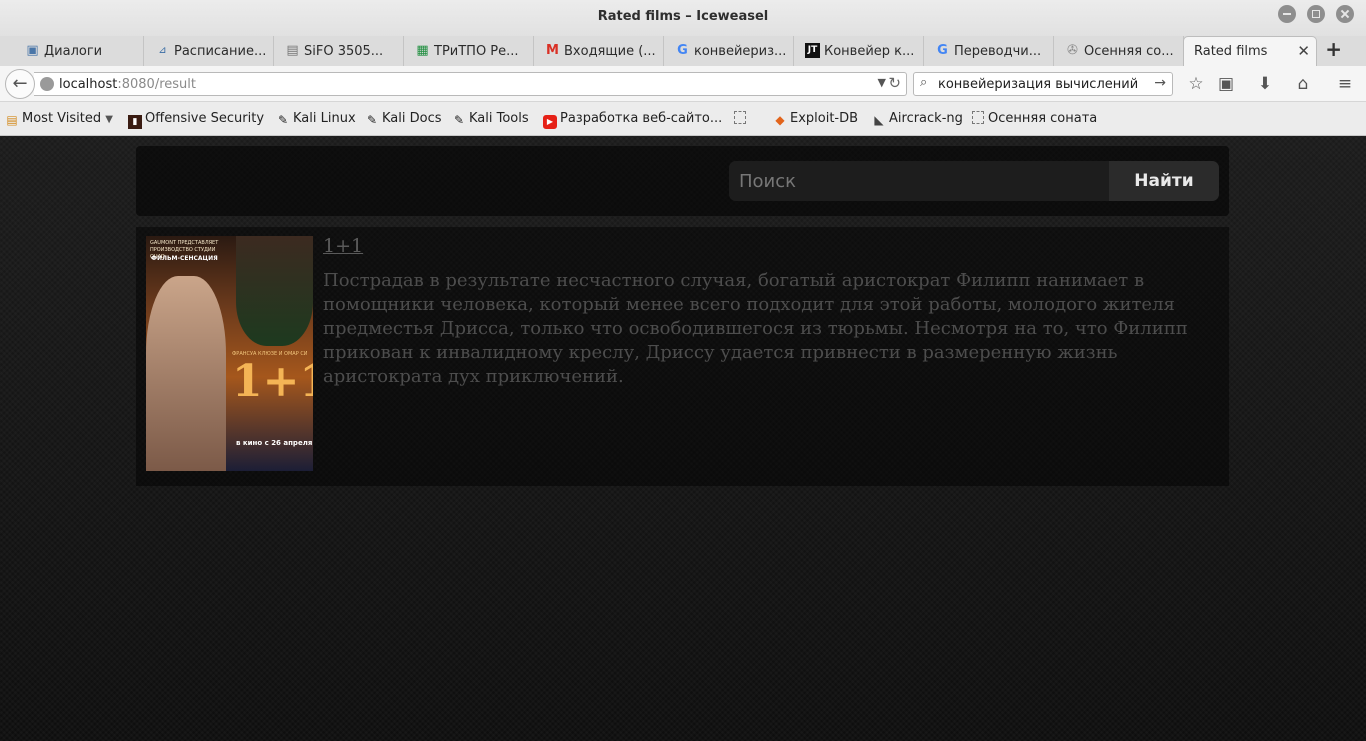 The image size is (1366, 741). Describe the element at coordinates (780, 120) in the screenshot. I see `exploitdb-icon: ◆` at that location.